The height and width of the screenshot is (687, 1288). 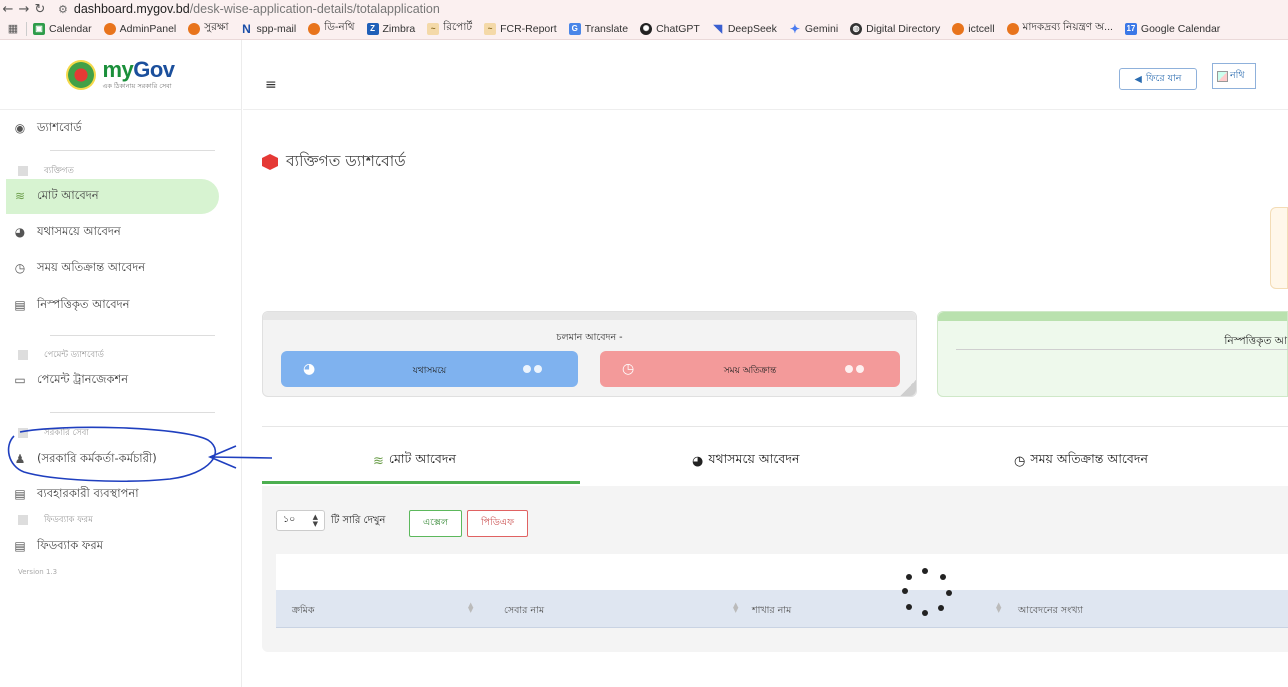 What do you see at coordinates (1279, 248) in the screenshot?
I see `side-panel-edge` at bounding box center [1279, 248].